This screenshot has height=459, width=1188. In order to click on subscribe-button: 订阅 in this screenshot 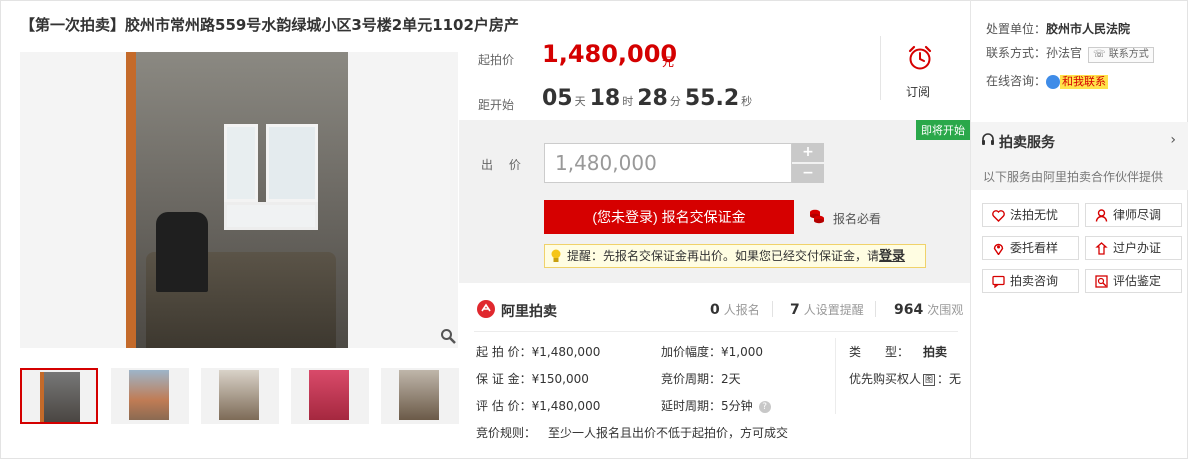, I will do `click(918, 91)`.